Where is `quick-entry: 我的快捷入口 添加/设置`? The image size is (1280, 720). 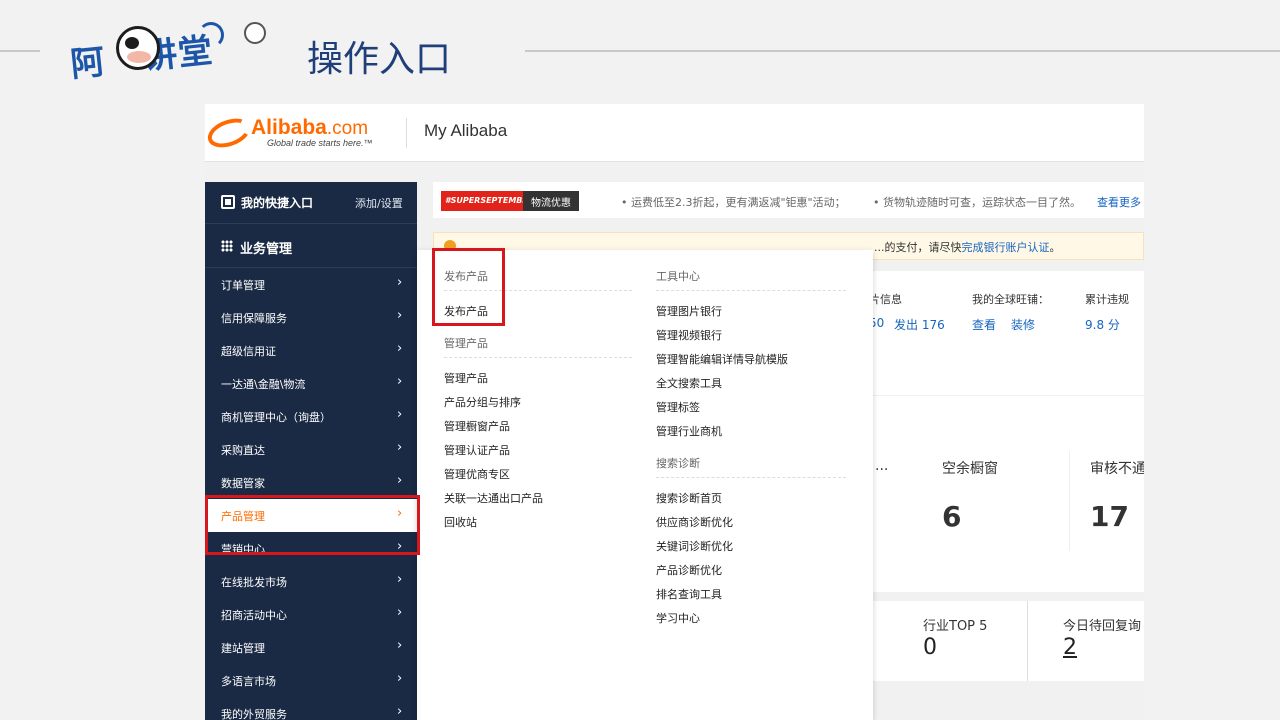 quick-entry: 我的快捷入口 添加/设置 is located at coordinates (311, 203).